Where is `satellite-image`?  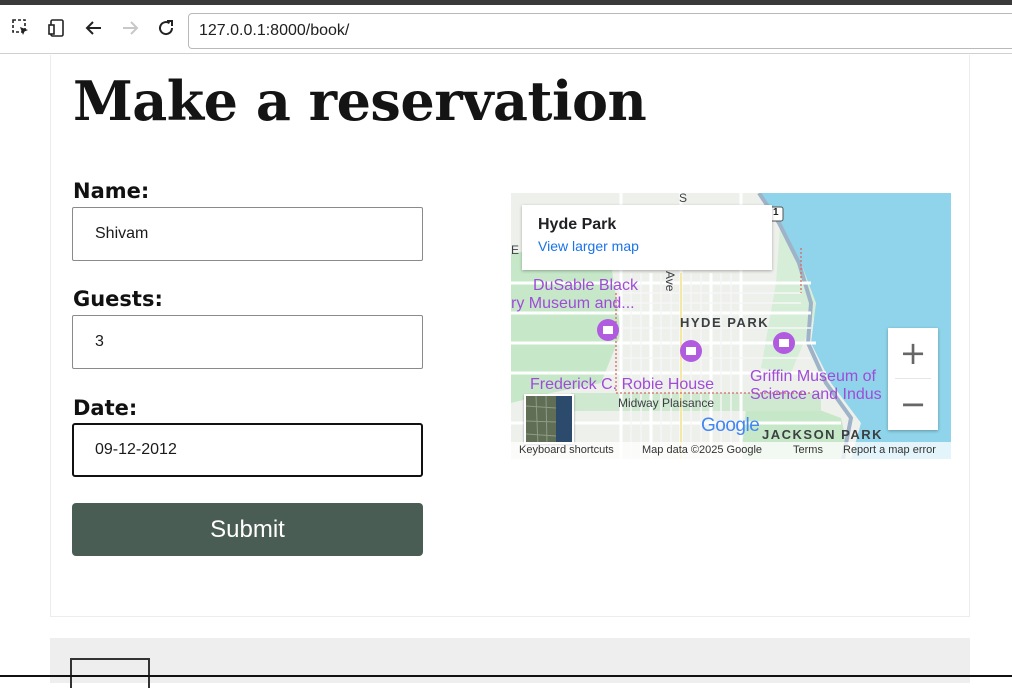 satellite-image is located at coordinates (549, 419).